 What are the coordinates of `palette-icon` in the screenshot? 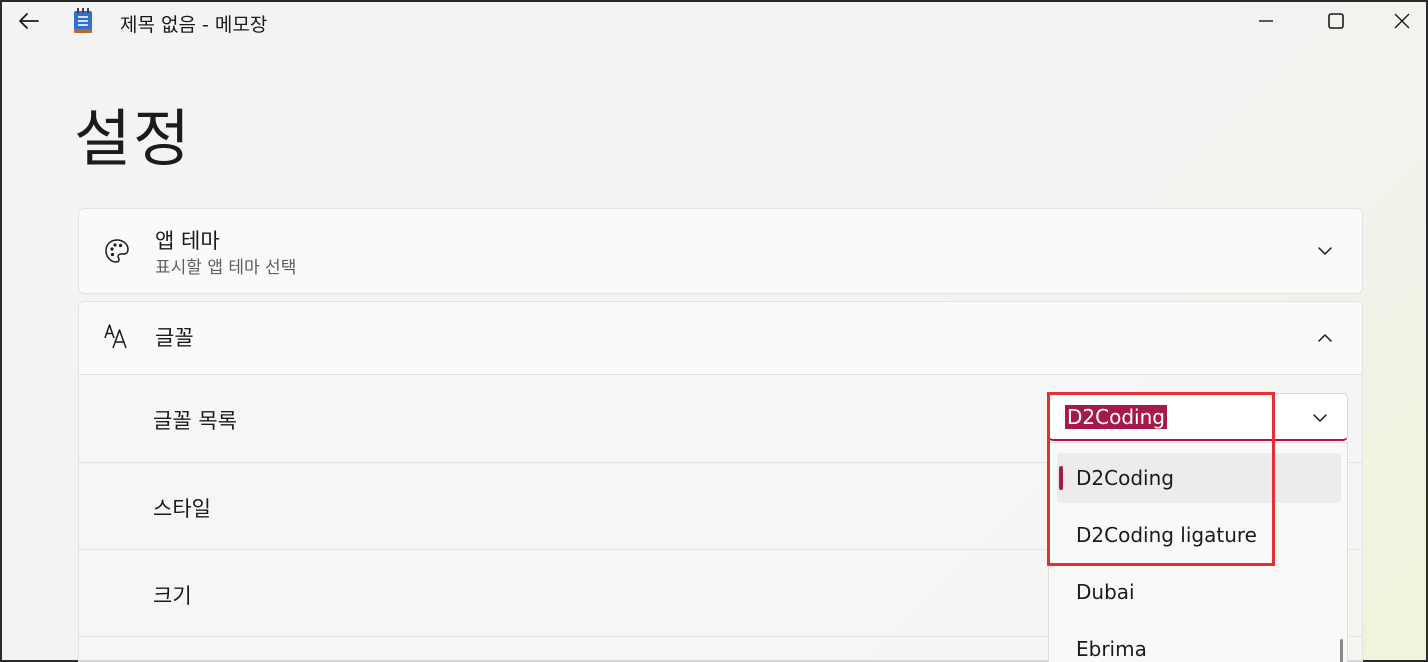 It's located at (117, 251).